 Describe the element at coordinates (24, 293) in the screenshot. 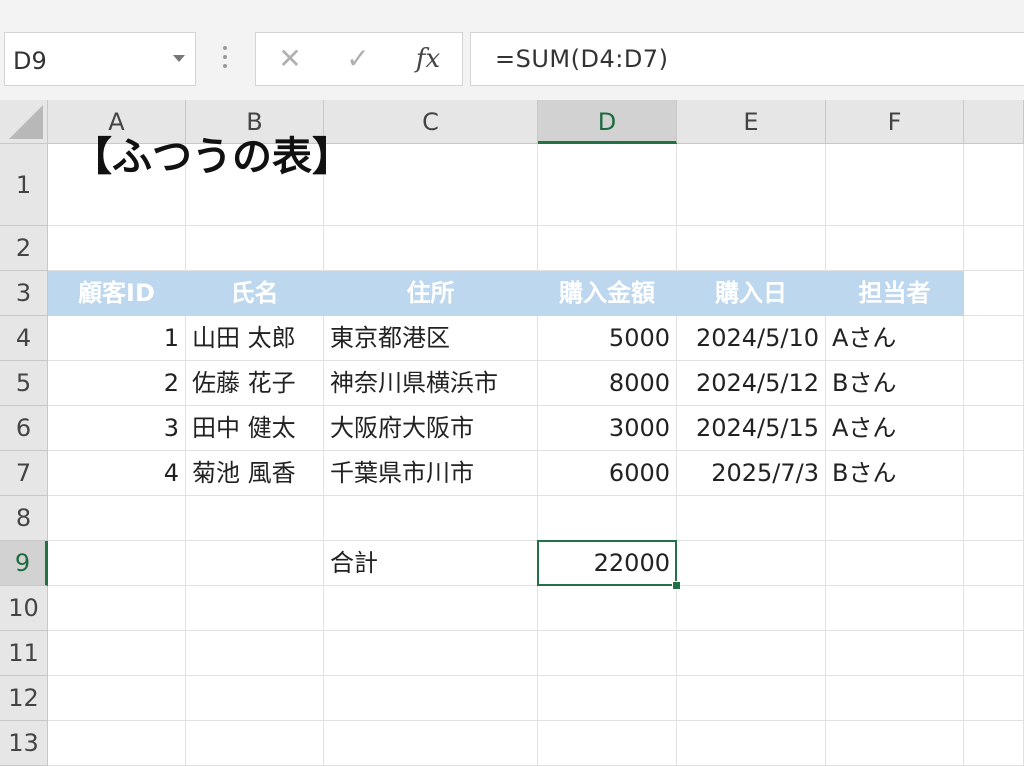

I see `row-header-3: 3` at that location.